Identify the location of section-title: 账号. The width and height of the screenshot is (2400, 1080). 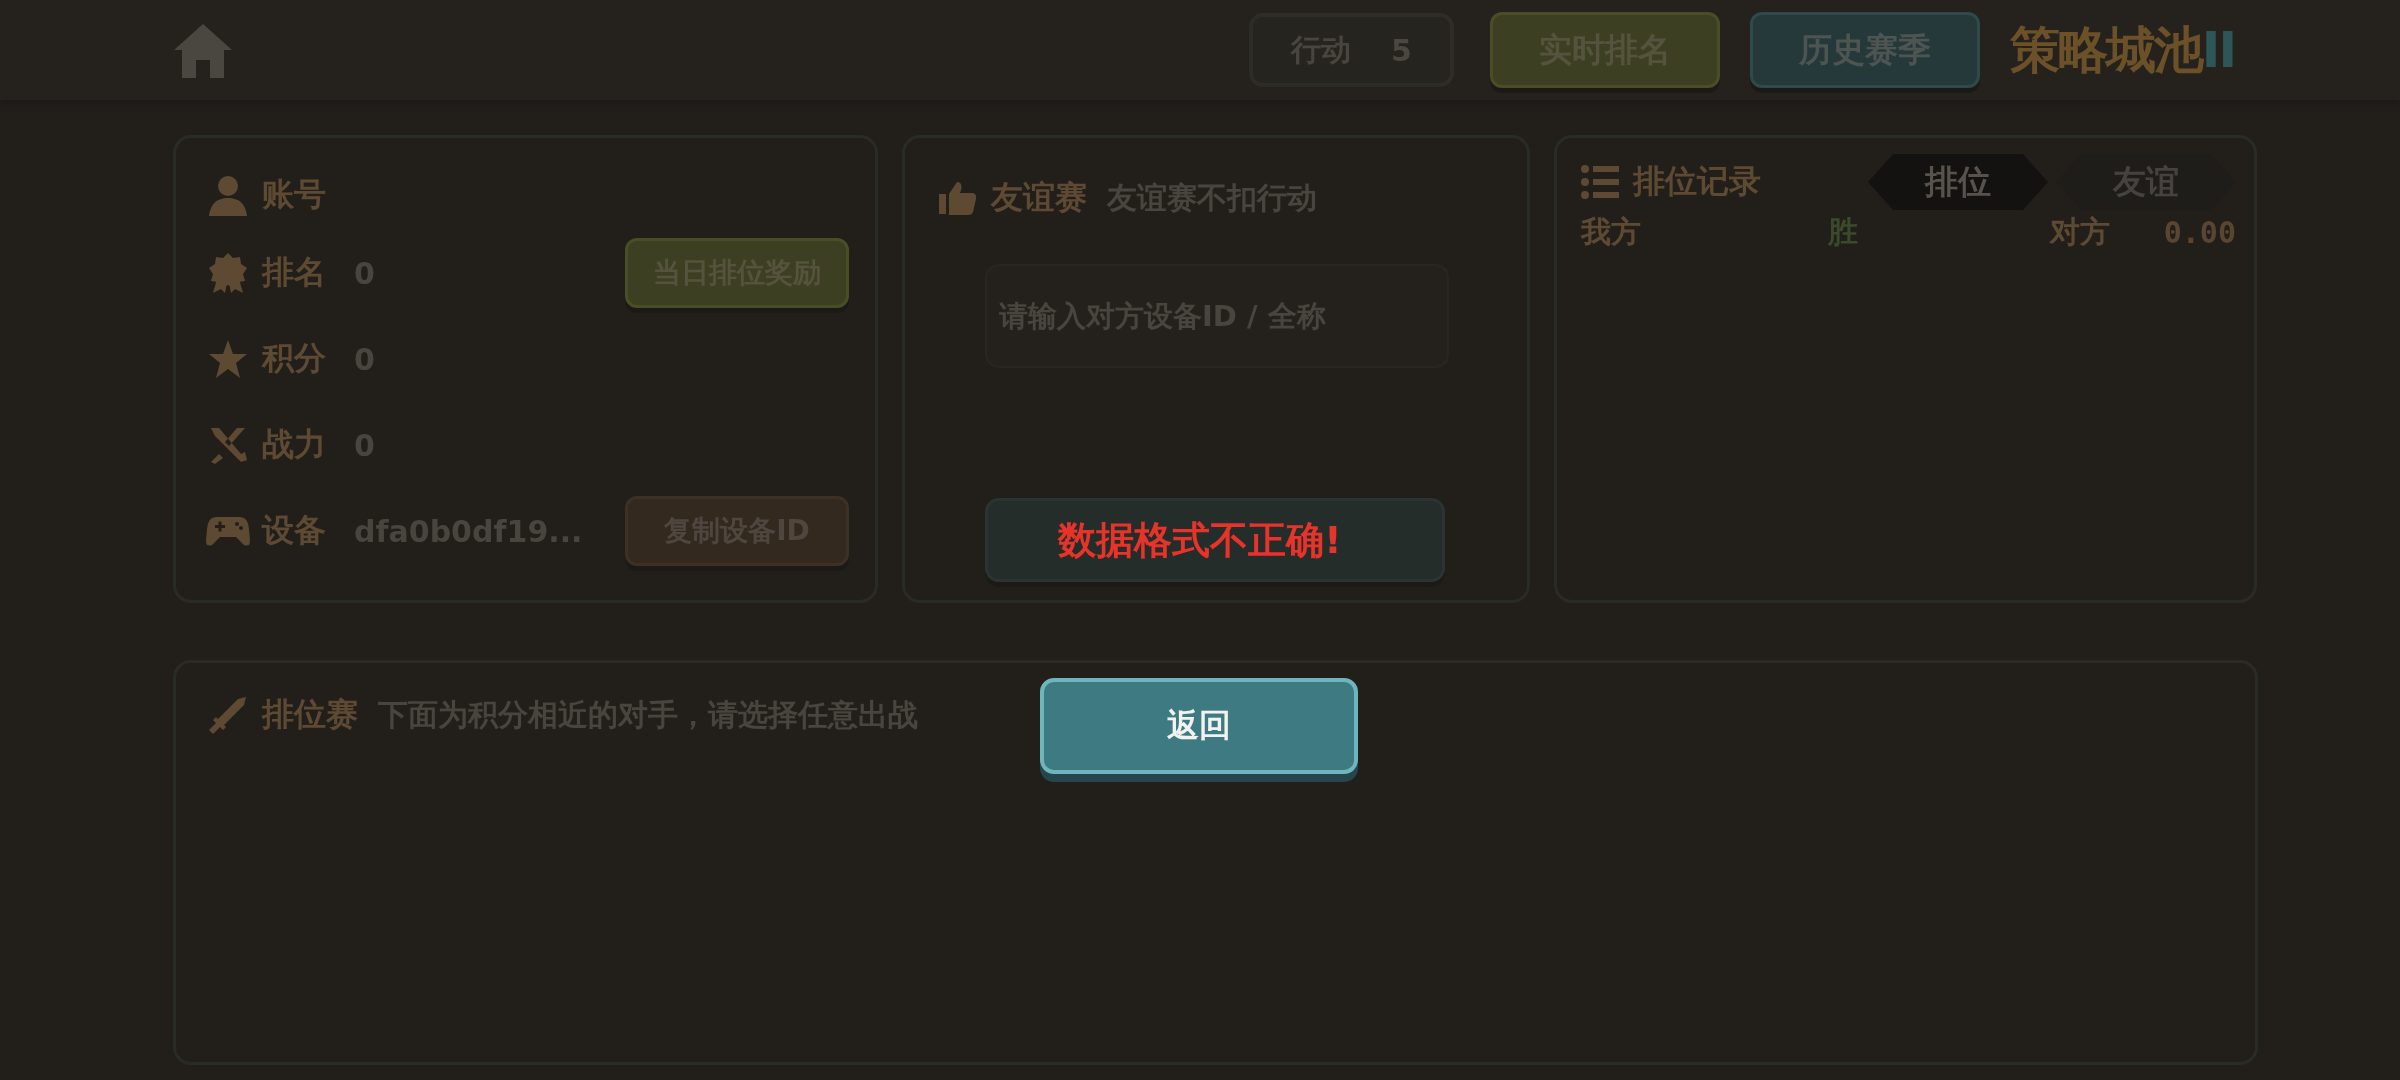
(294, 194).